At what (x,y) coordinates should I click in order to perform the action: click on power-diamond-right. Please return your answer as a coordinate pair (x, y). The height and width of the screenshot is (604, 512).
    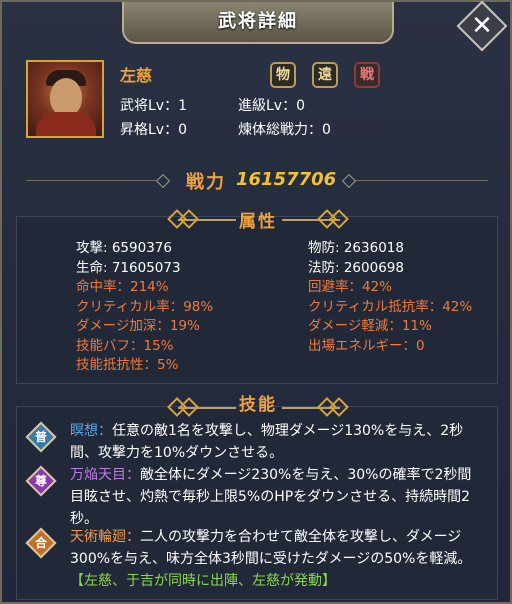
    Looking at the image, I should click on (349, 181).